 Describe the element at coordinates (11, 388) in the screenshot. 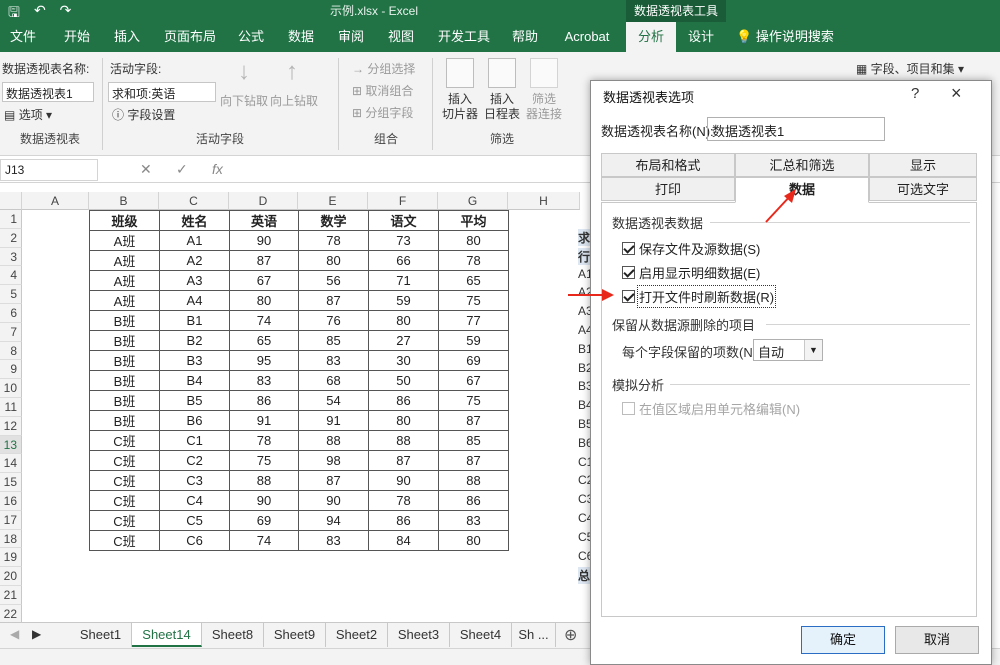

I see `row-header: 10` at that location.